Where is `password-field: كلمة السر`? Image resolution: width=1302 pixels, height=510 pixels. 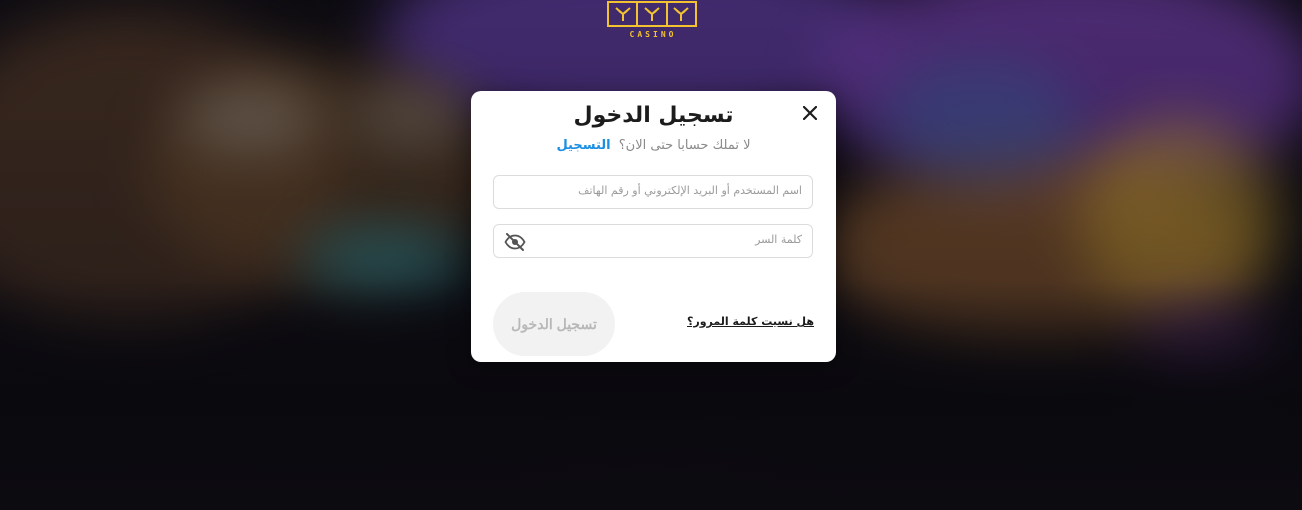
password-field: كلمة السر is located at coordinates (653, 241).